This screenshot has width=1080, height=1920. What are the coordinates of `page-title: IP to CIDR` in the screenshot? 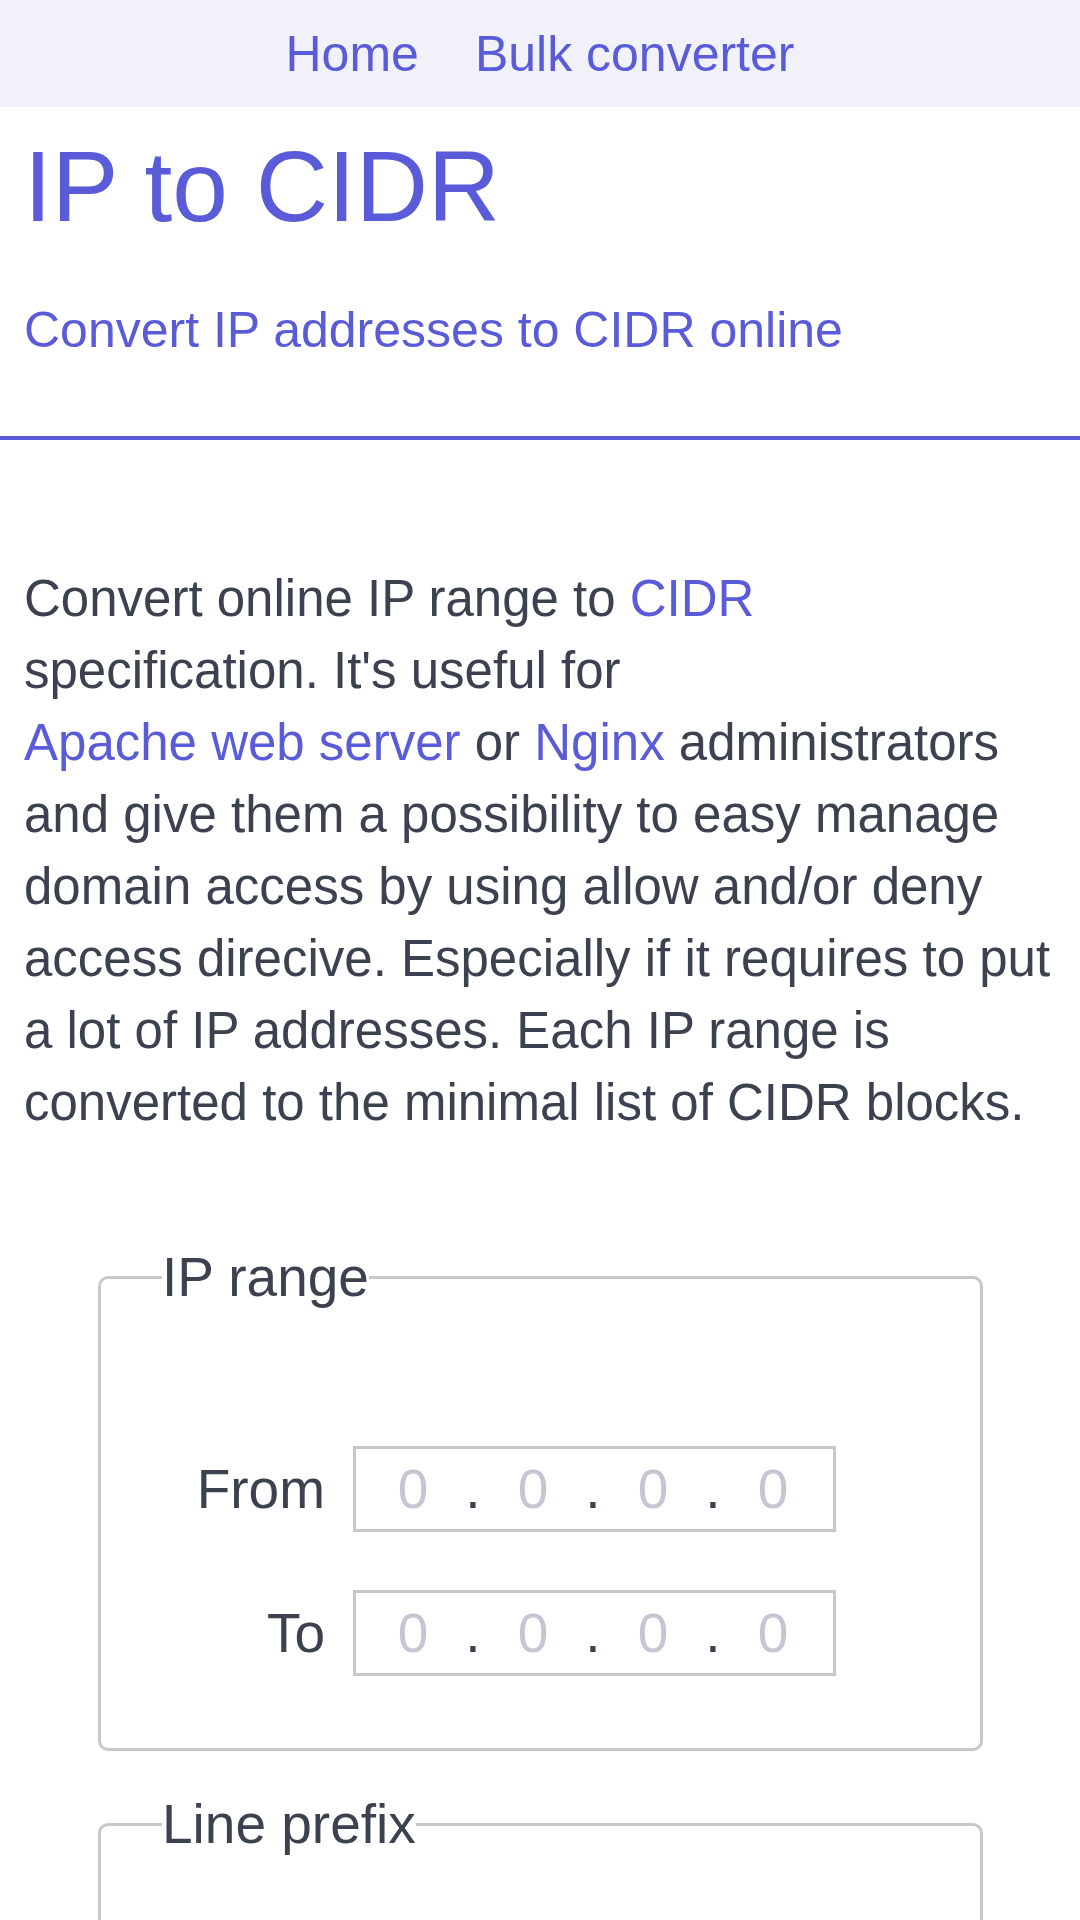 It's located at (263, 186).